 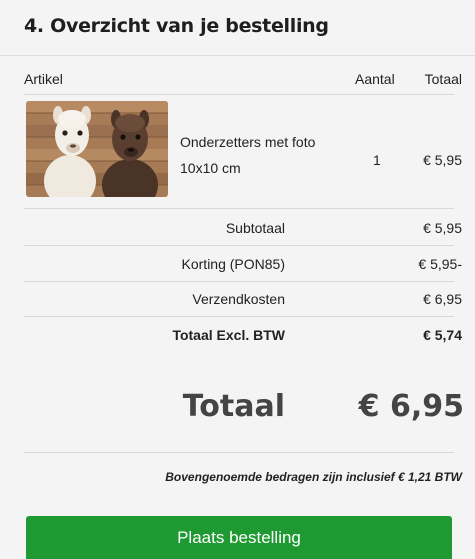 I want to click on product-thumbnail, so click(x=97, y=149).